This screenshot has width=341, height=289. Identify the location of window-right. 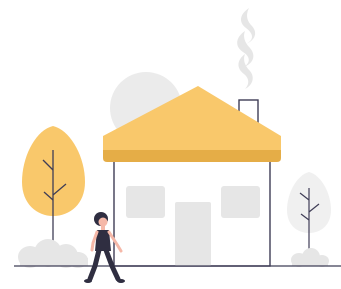
(240, 202).